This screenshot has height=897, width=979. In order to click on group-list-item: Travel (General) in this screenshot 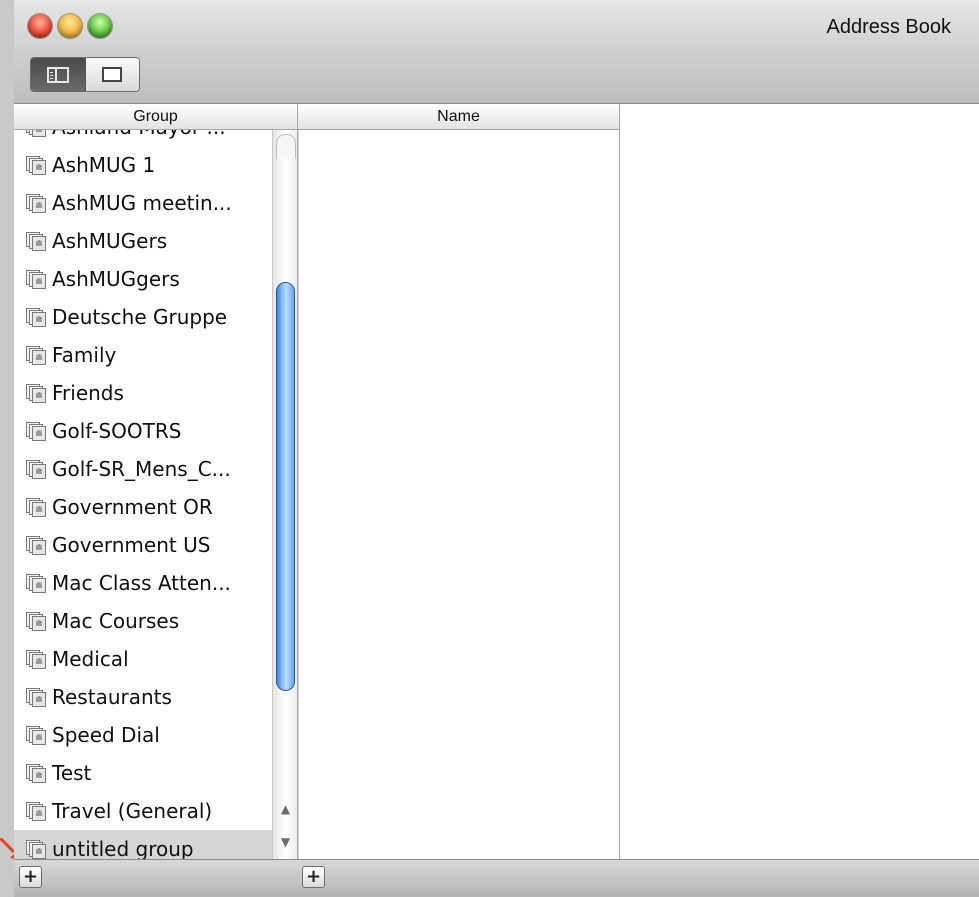, I will do `click(143, 811)`.